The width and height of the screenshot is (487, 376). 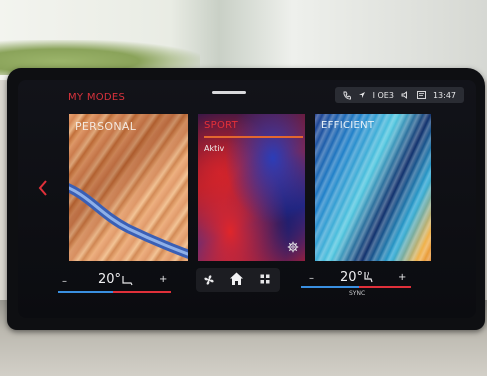 I want to click on mode-label-sport: SPORT, so click(x=221, y=125).